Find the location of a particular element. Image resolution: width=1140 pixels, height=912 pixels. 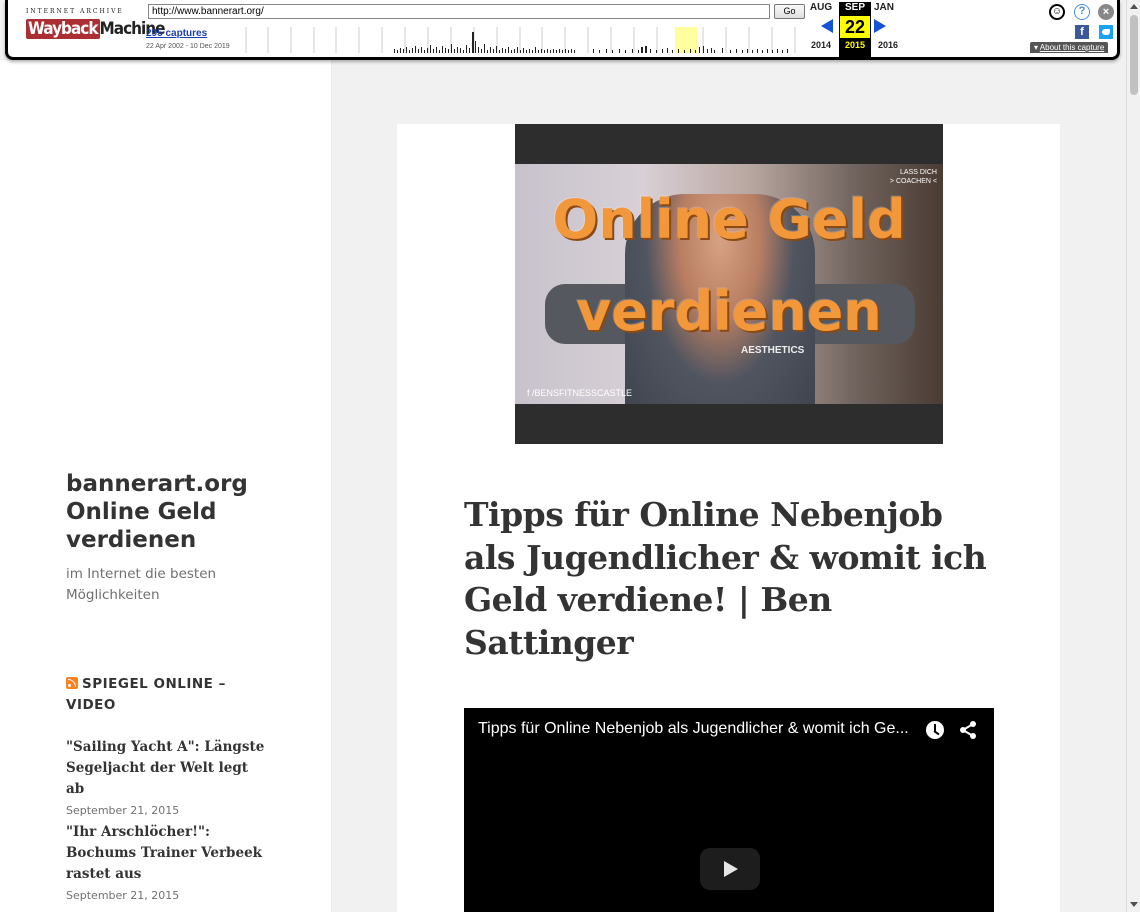

rss-icon is located at coordinates (72, 683).